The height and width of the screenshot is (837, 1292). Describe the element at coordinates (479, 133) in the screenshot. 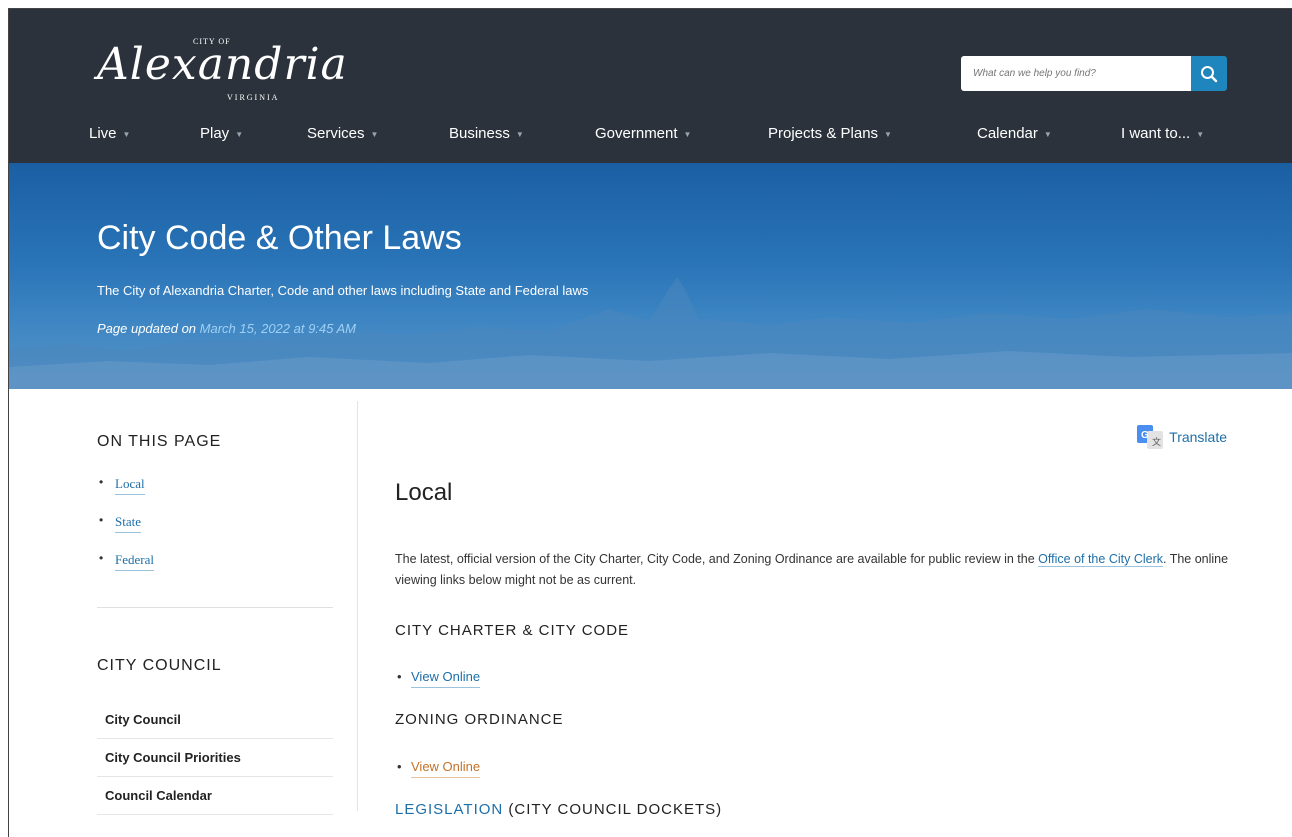

I see `nav-label: Business` at that location.